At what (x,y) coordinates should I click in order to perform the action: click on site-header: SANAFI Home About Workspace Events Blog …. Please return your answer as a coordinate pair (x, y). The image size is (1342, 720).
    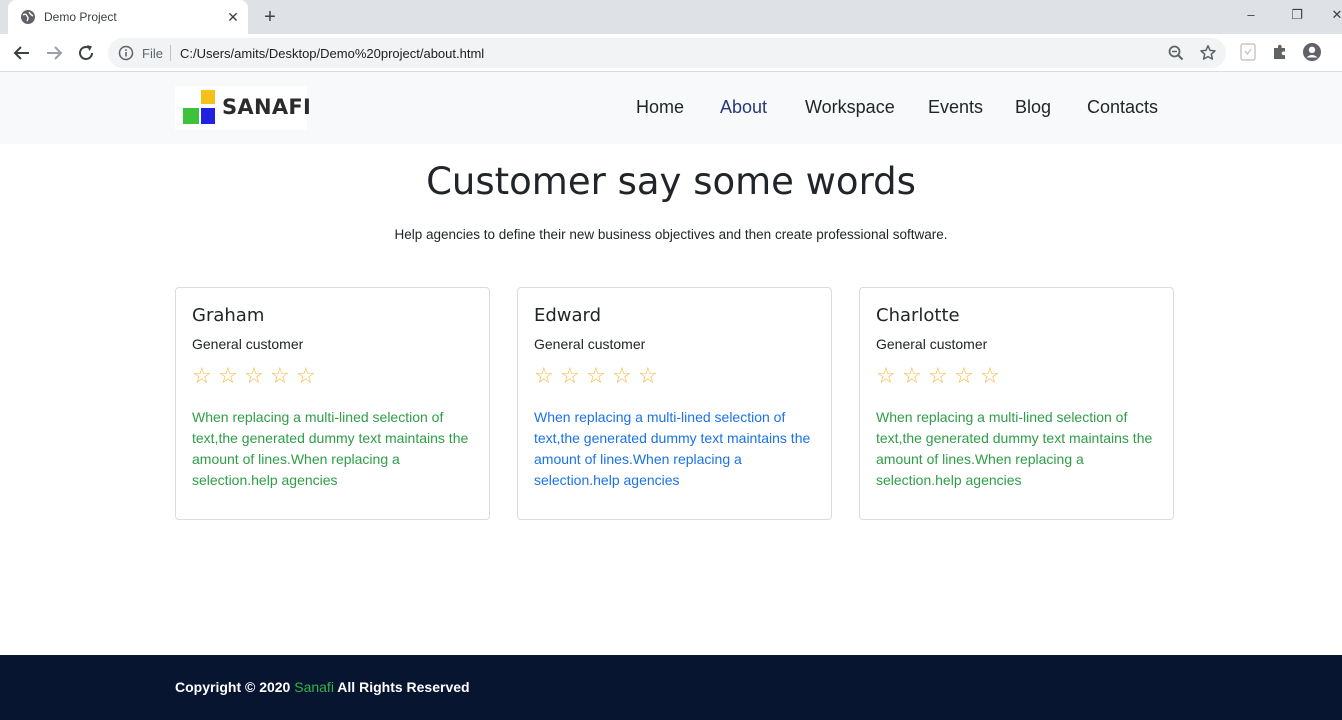
    Looking at the image, I should click on (671, 108).